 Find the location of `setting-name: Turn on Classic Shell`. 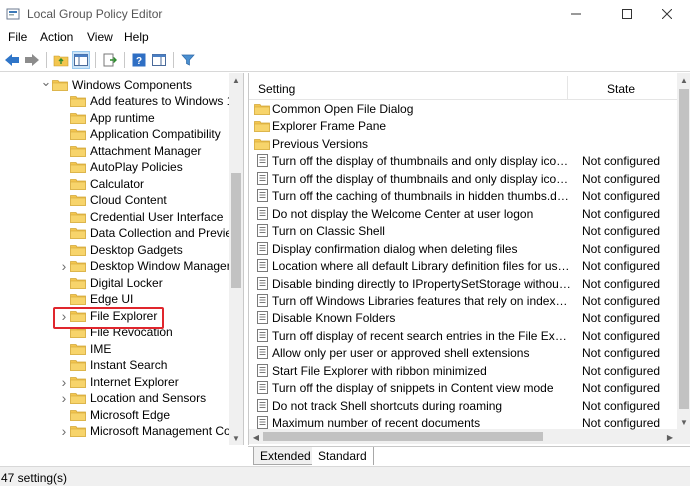

setting-name: Turn on Classic Shell is located at coordinates (328, 231).